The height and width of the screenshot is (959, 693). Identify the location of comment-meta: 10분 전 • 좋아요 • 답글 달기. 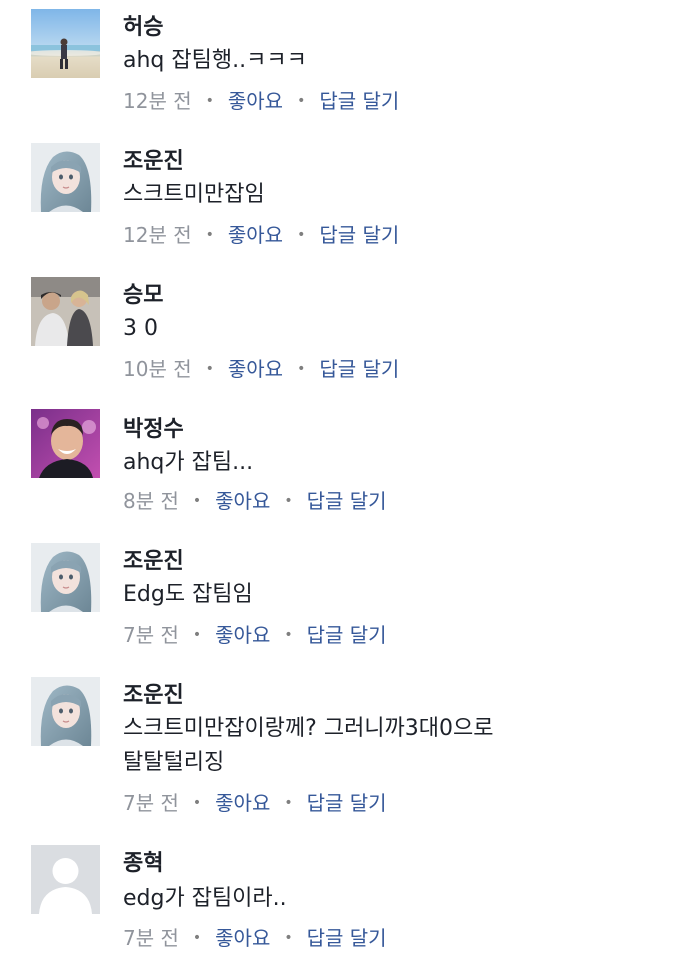
(261, 369).